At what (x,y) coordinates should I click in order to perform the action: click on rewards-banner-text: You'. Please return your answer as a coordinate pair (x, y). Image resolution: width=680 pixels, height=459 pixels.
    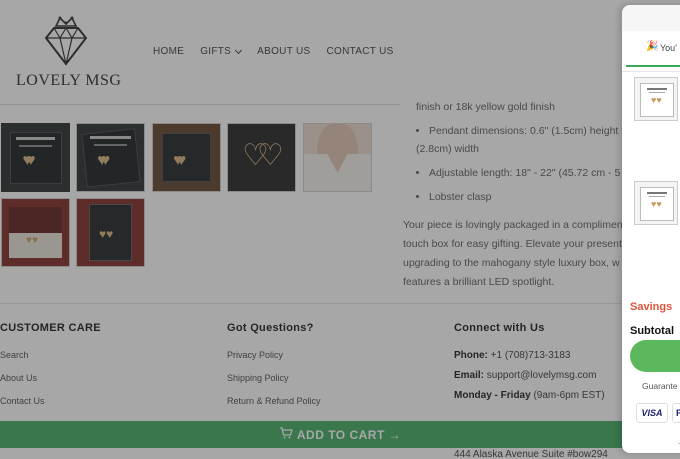
    Looking at the image, I should click on (668, 48).